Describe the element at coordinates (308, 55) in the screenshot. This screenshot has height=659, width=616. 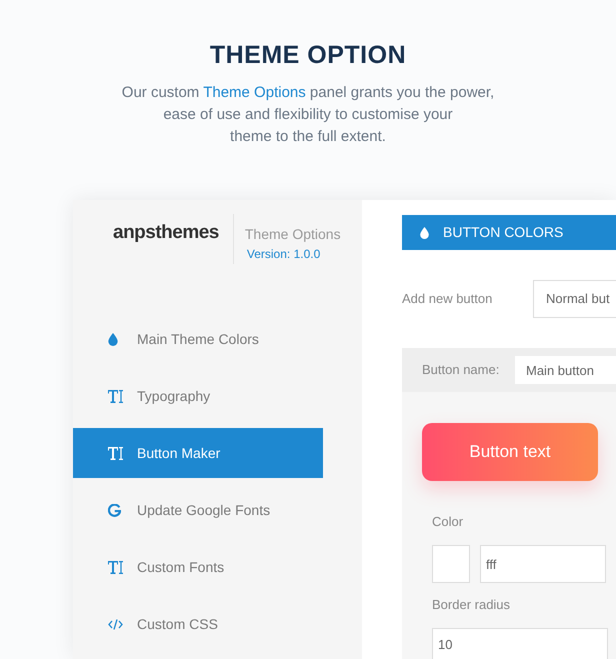
I see `section-title: THEME OPTION` at that location.